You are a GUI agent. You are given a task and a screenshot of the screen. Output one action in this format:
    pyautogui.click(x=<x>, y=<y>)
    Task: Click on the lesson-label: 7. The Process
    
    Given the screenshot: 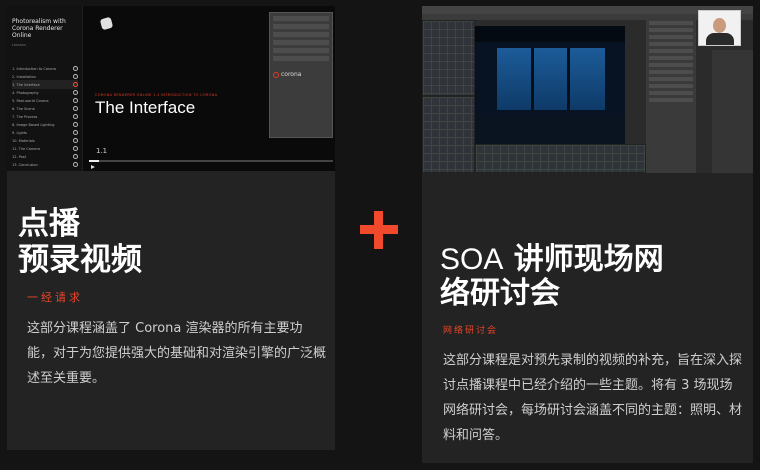 What is the action you would take?
    pyautogui.click(x=25, y=116)
    